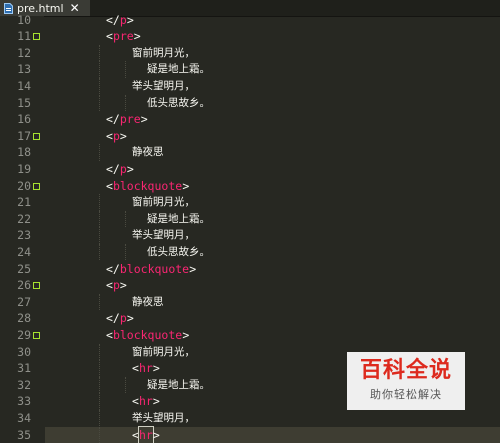 The height and width of the screenshot is (443, 500). Describe the element at coordinates (148, 152) in the screenshot. I see `text-content: 静夜思` at that location.